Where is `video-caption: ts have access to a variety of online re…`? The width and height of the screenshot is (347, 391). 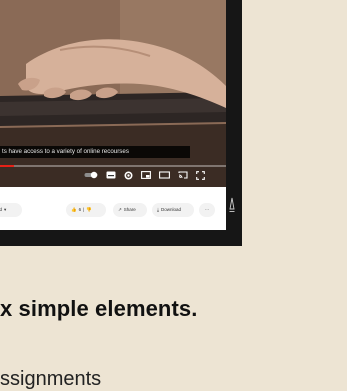 video-caption: ts have access to a variety of online re… is located at coordinates (95, 152).